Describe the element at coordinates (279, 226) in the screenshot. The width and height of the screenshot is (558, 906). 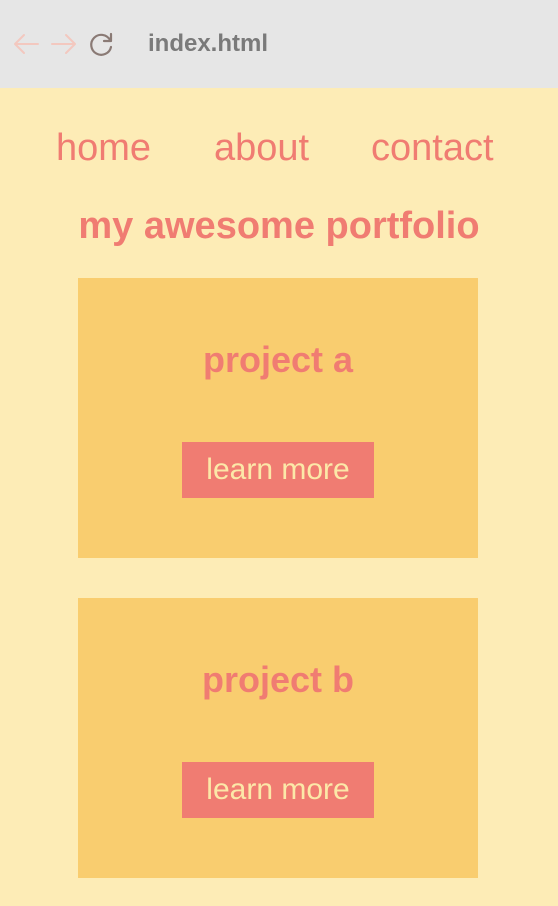
I see `page-title: my awesome portfolio` at that location.